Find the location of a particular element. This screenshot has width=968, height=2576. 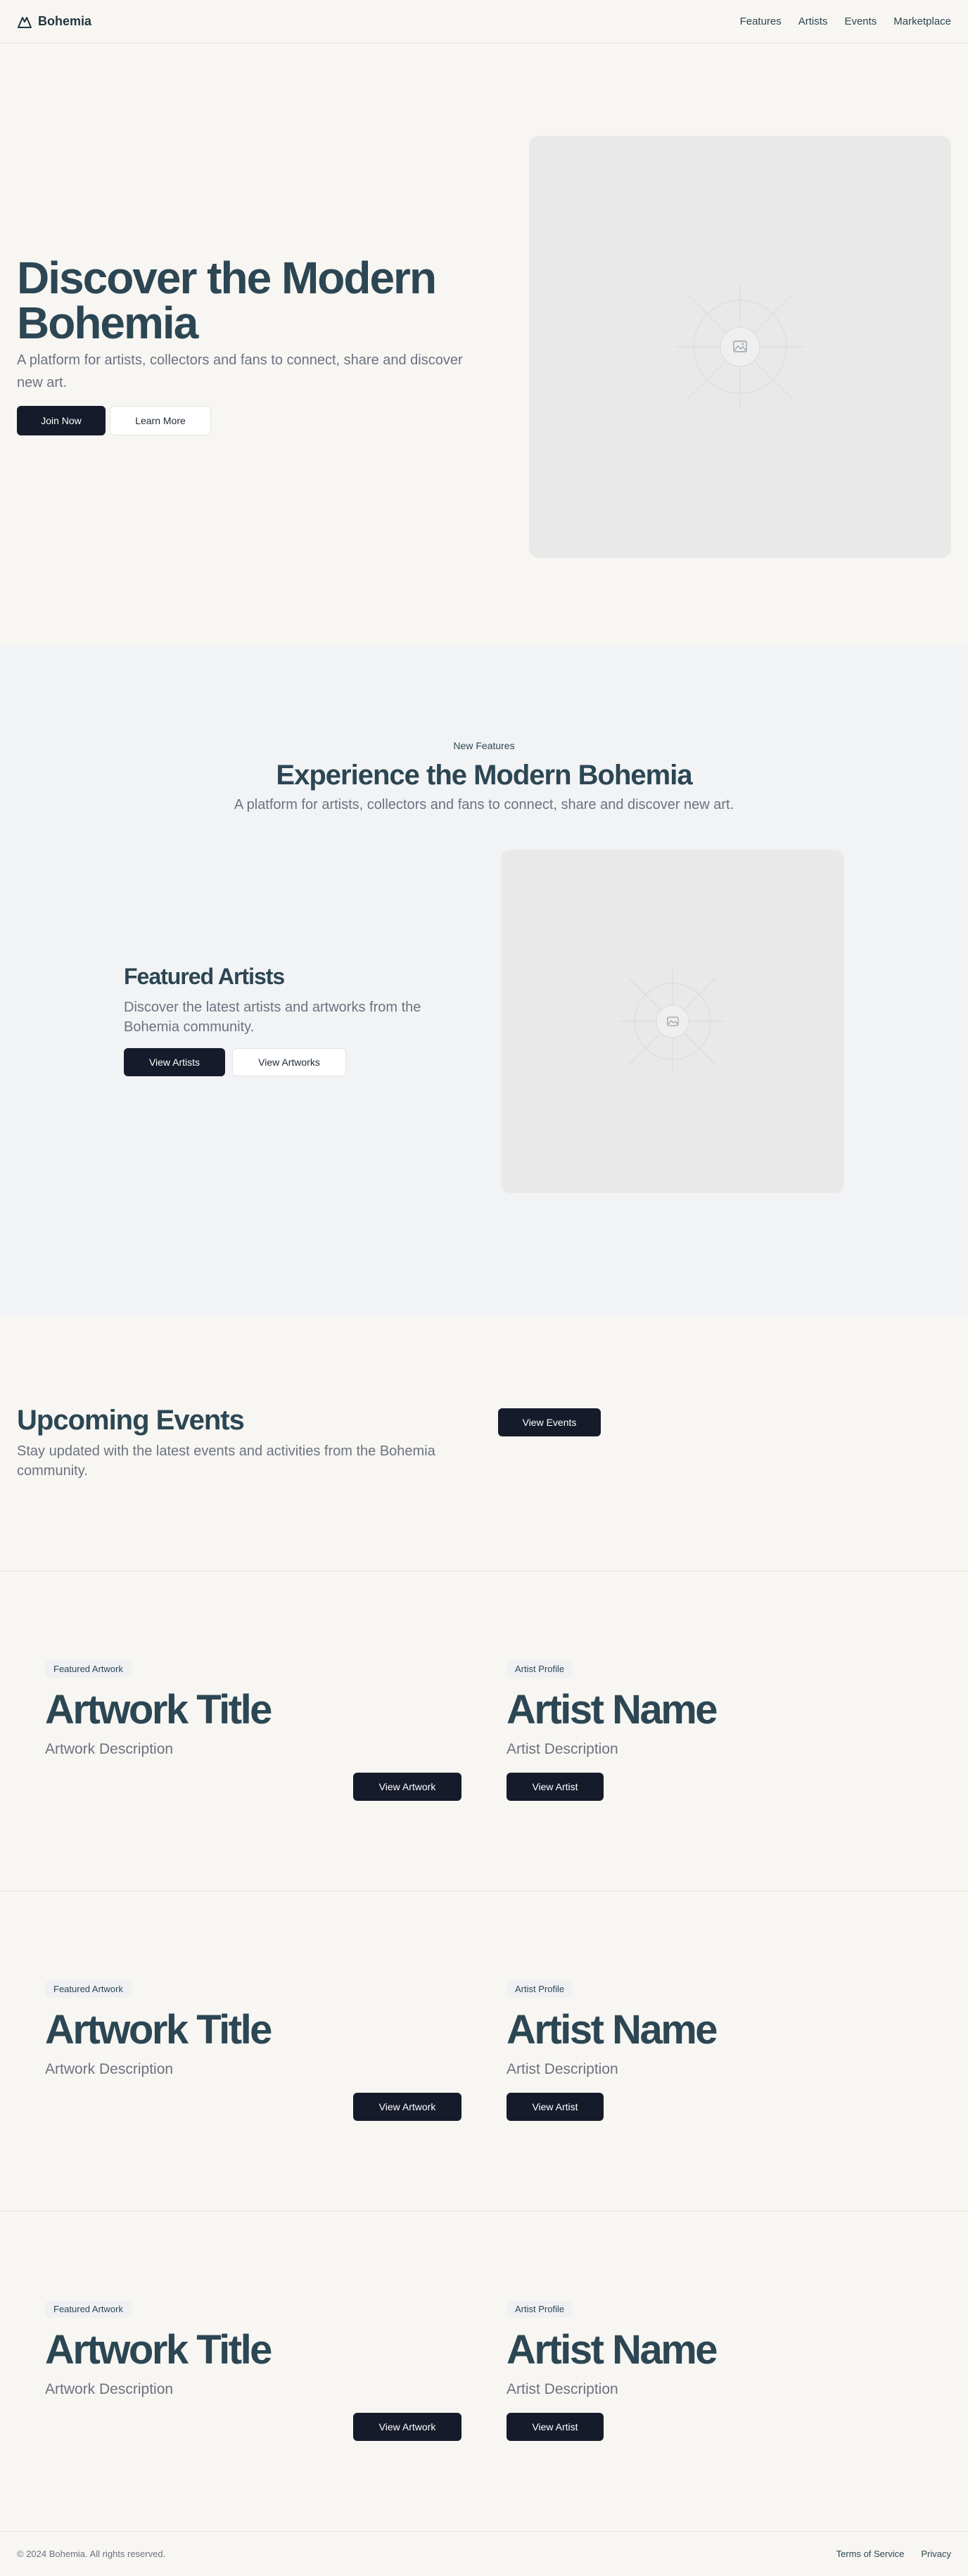

view-artworks-button: View Artworks is located at coordinates (289, 1062).